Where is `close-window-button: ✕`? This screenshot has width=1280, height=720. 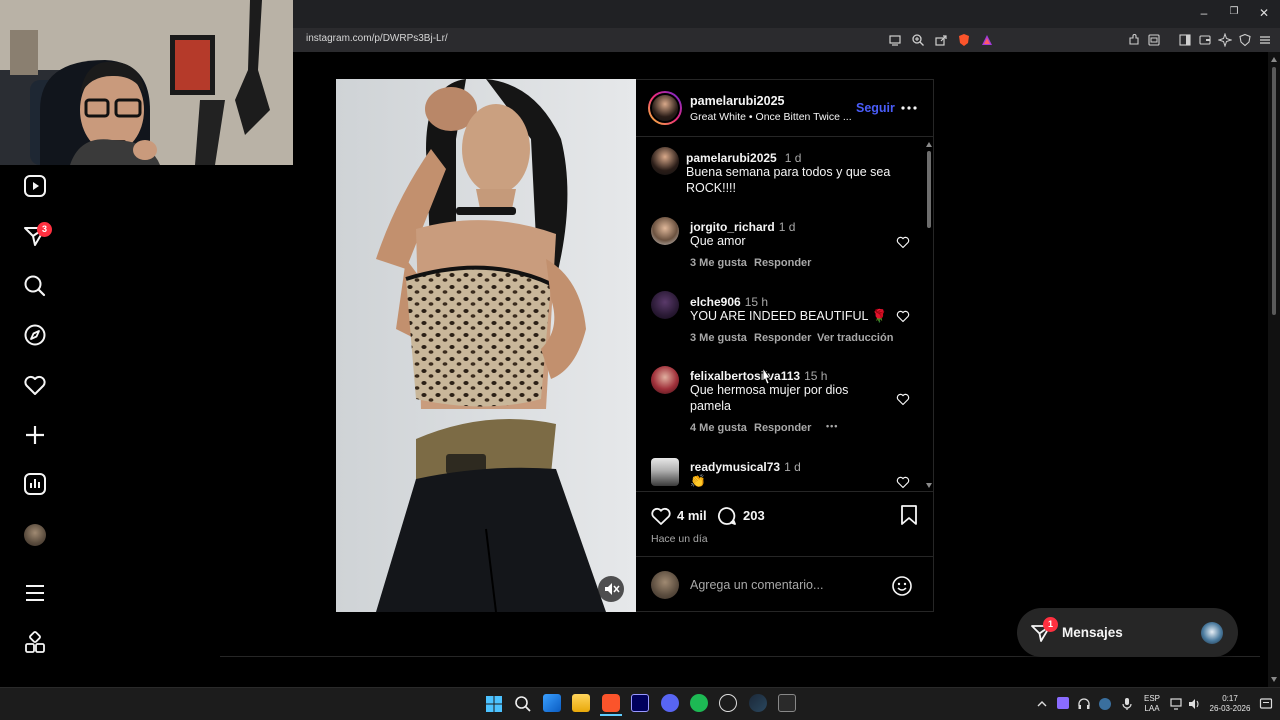 close-window-button: ✕ is located at coordinates (1264, 13).